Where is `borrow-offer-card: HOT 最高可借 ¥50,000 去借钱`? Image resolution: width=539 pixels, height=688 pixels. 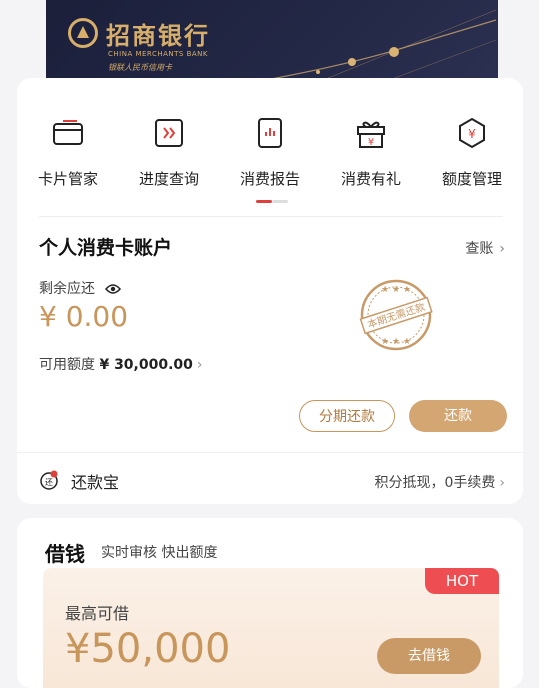 borrow-offer-card: HOT 最高可借 ¥50,000 去借钱 is located at coordinates (271, 628).